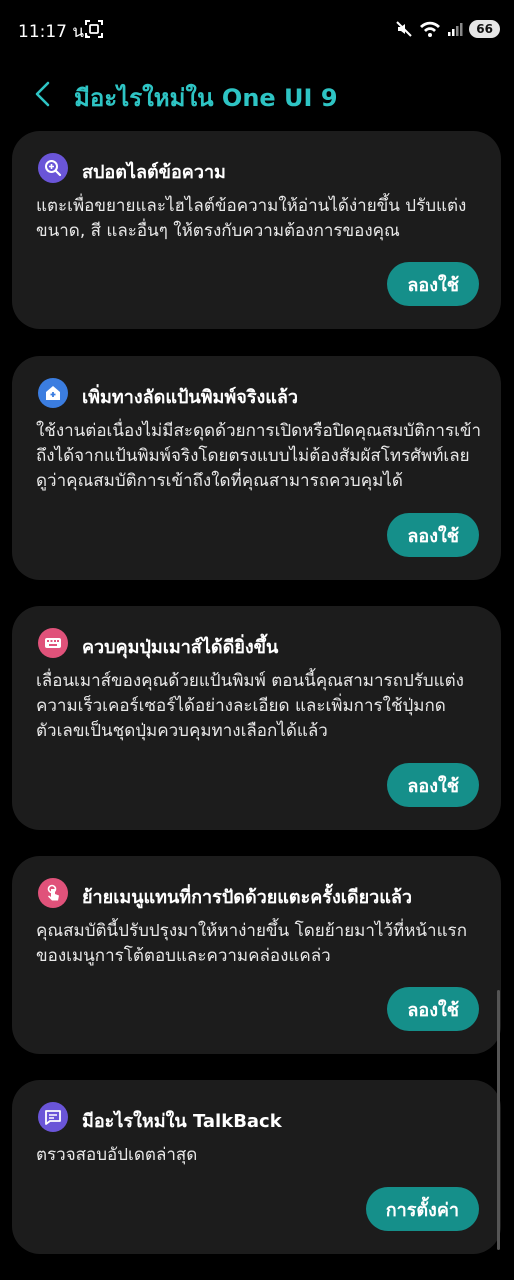 This screenshot has width=514, height=1280. I want to click on card-title: มีอะไรใหม่ใน TalkBack, so click(182, 1121).